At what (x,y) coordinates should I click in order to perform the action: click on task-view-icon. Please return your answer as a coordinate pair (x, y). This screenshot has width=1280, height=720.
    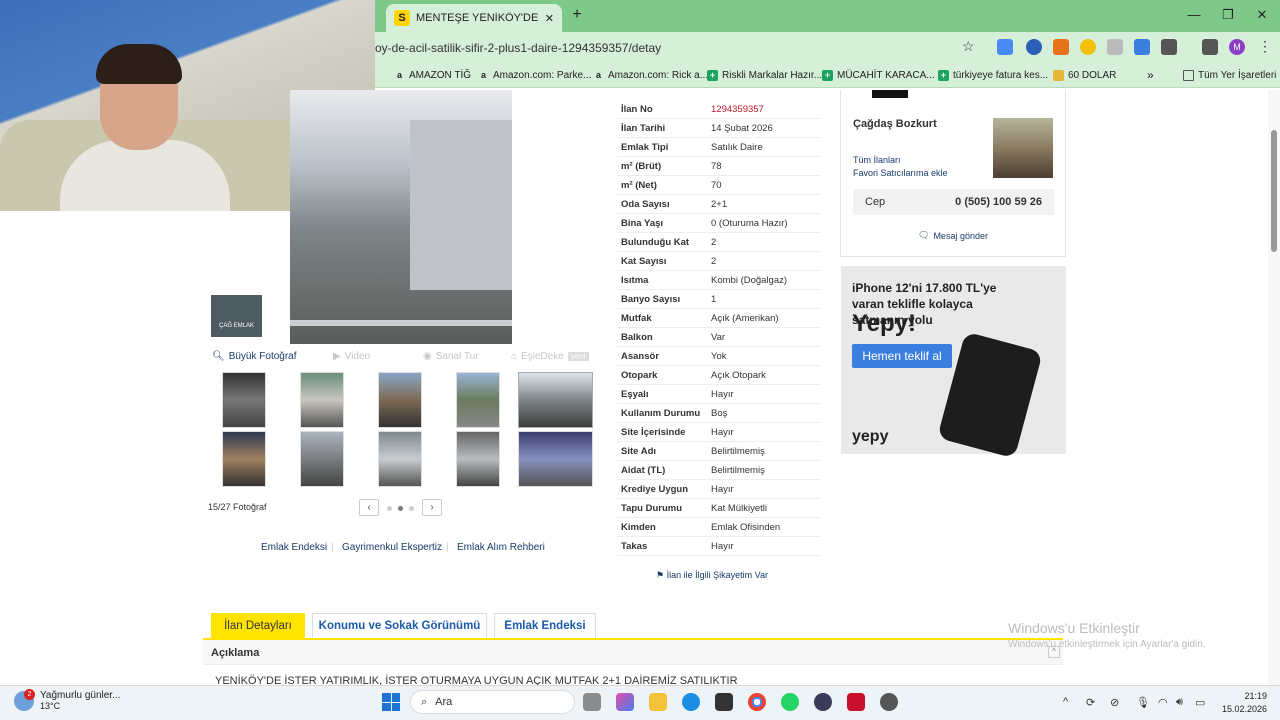
    Looking at the image, I should click on (592, 702).